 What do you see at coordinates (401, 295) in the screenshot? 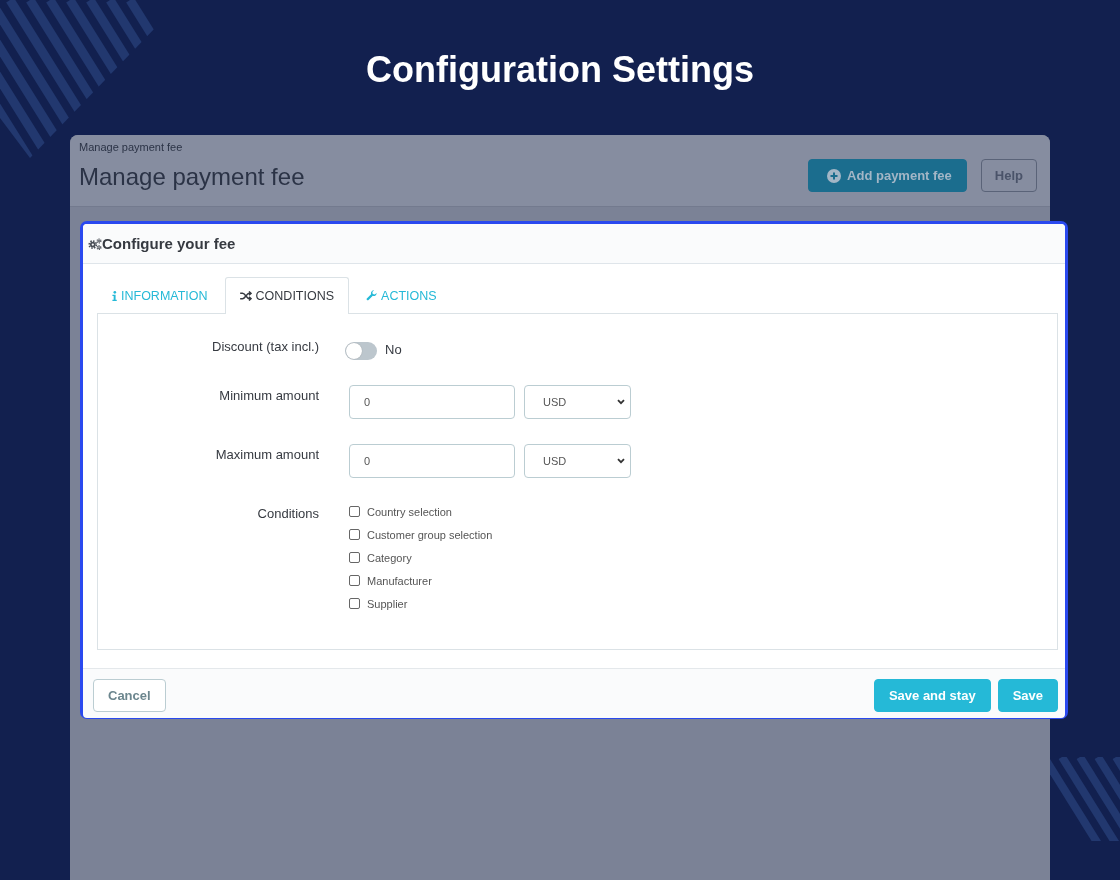
I see `tab: ACTIONS` at bounding box center [401, 295].